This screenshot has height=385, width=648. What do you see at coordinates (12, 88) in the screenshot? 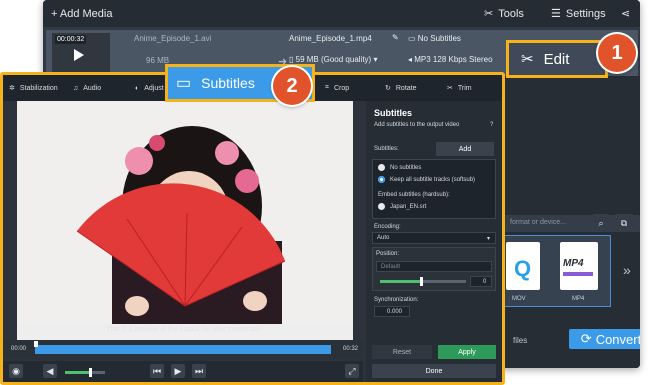
I see `stabilization-icon: ✲` at bounding box center [12, 88].